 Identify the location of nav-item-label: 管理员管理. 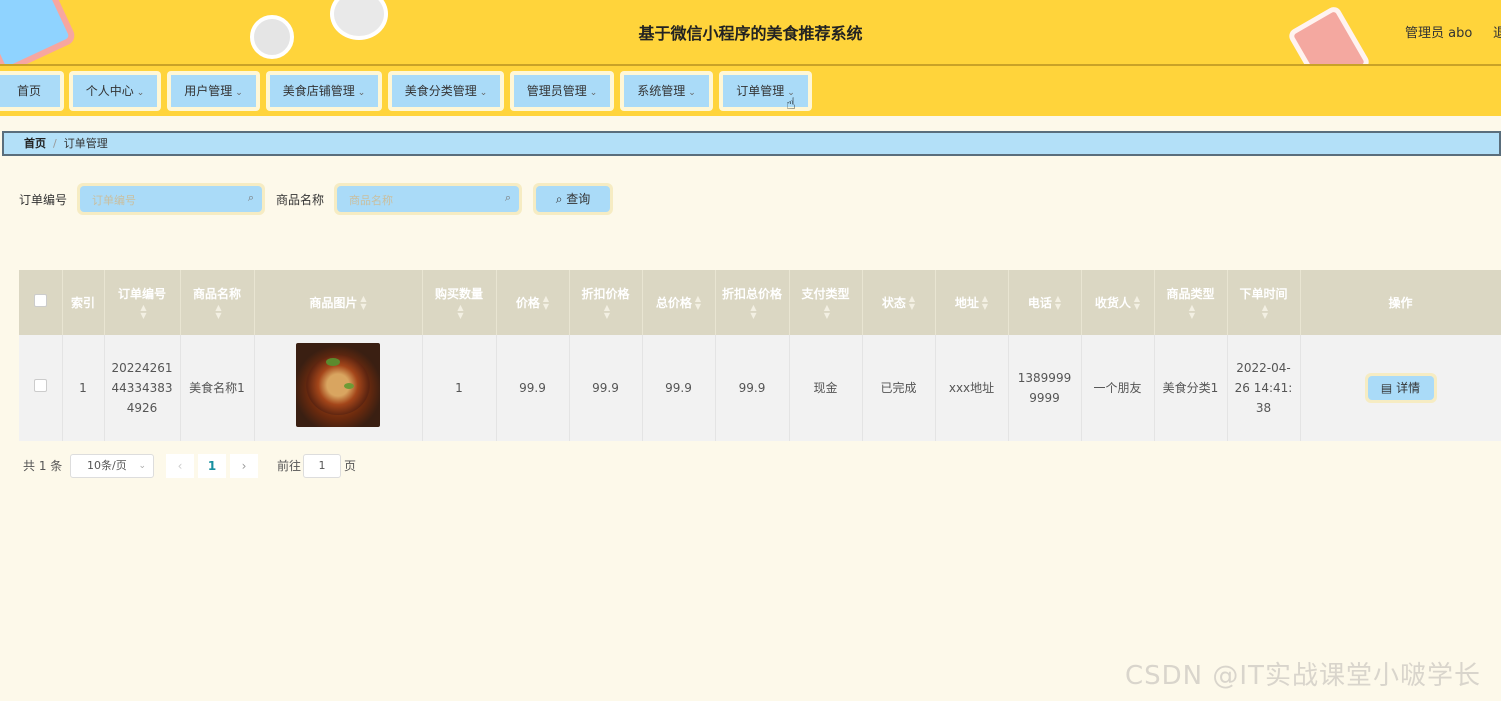
(556, 91).